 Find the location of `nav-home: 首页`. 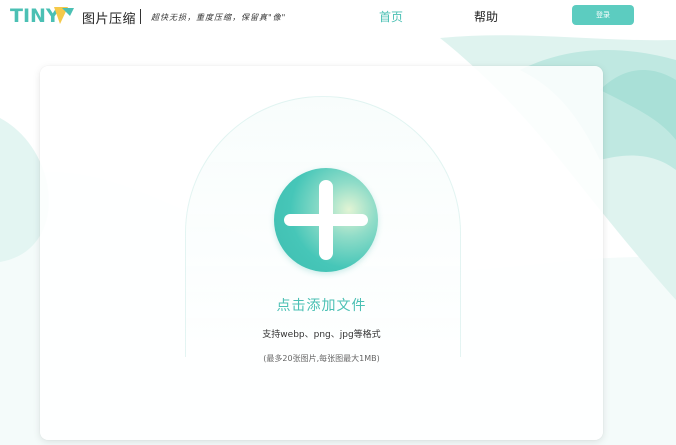

nav-home: 首页 is located at coordinates (391, 16).